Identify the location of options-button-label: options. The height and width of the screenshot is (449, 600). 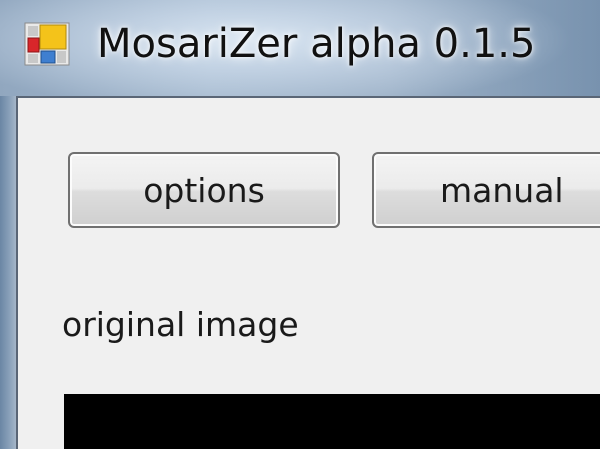
(204, 190).